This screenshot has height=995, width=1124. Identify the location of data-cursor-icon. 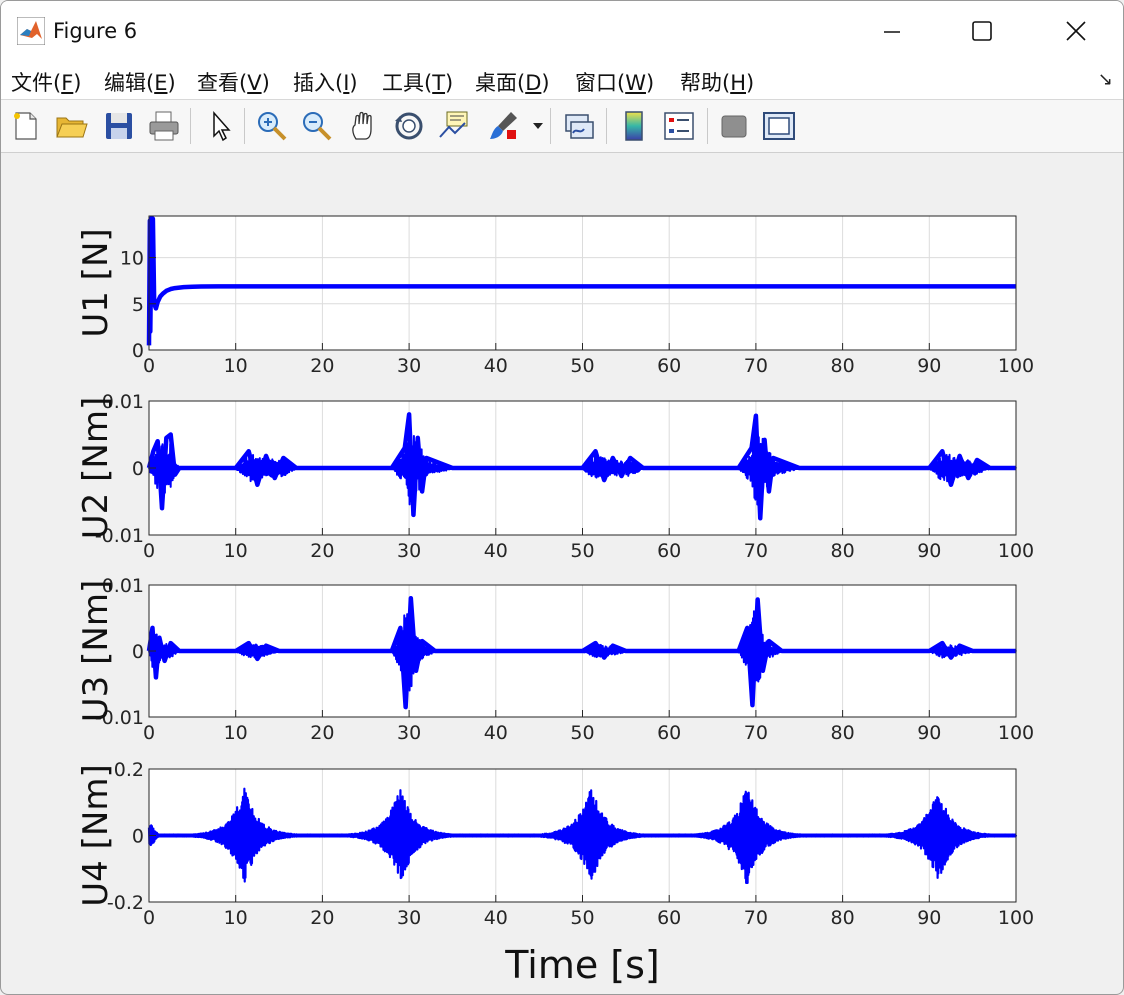
(454, 126).